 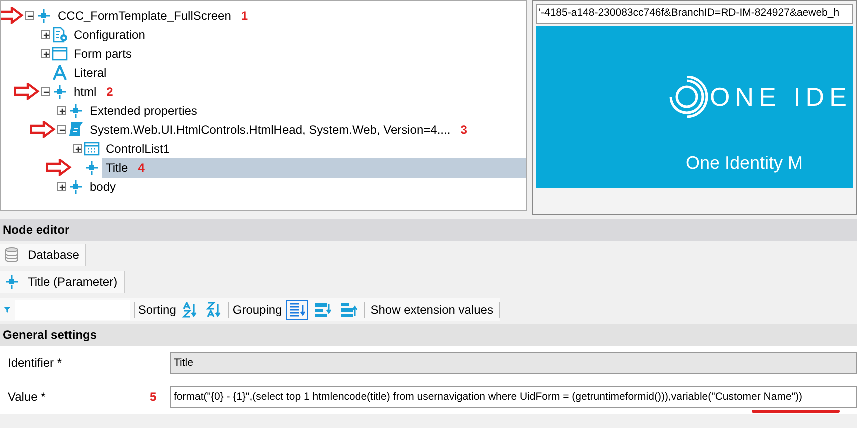 I want to click on tree-item: Literal, so click(x=90, y=72).